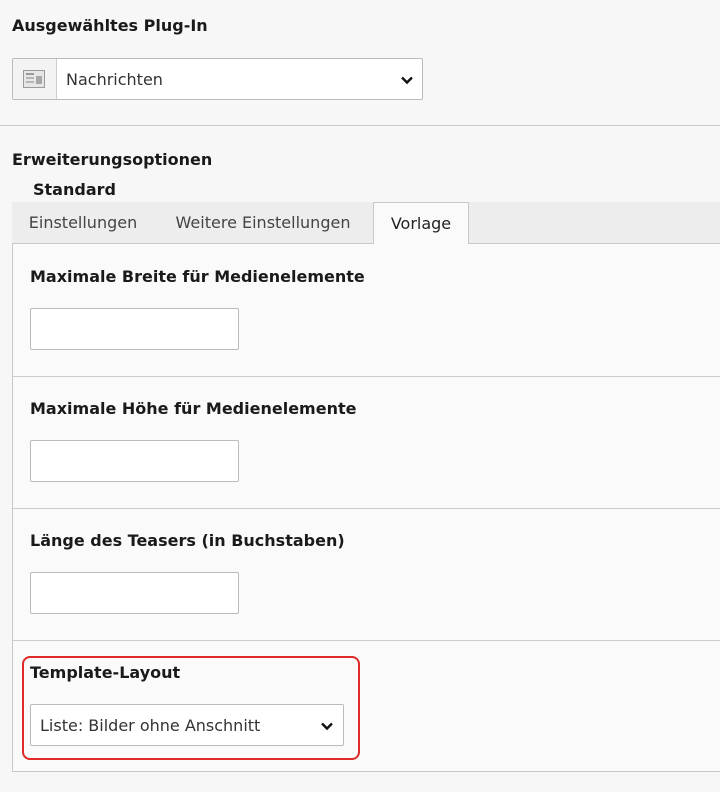 The image size is (720, 792). I want to click on chevron-down-icon, so click(407, 80).